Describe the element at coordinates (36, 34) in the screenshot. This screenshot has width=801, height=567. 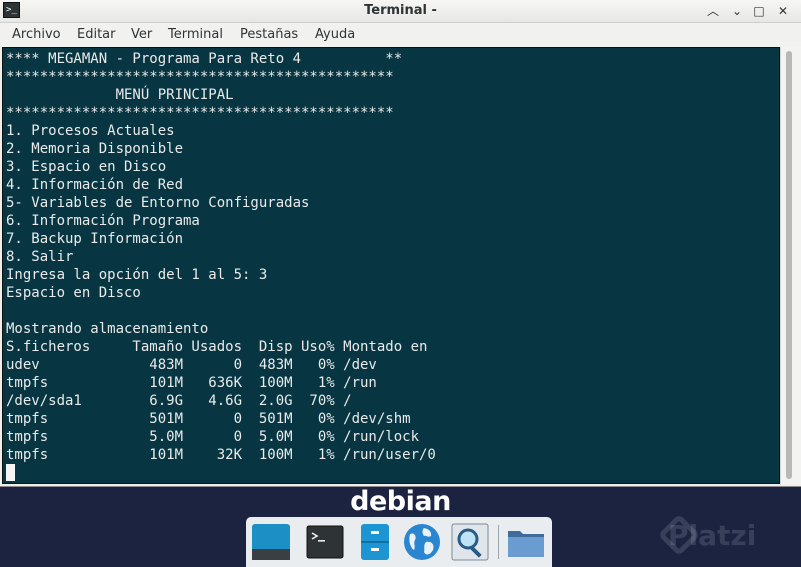
I see `menu-archivo: Archivo` at that location.